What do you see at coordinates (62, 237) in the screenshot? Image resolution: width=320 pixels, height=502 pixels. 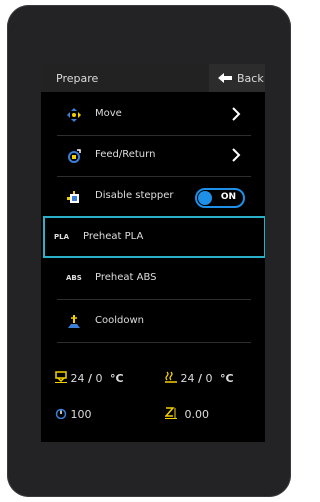 I see `pla-badge-icon: PLA` at bounding box center [62, 237].